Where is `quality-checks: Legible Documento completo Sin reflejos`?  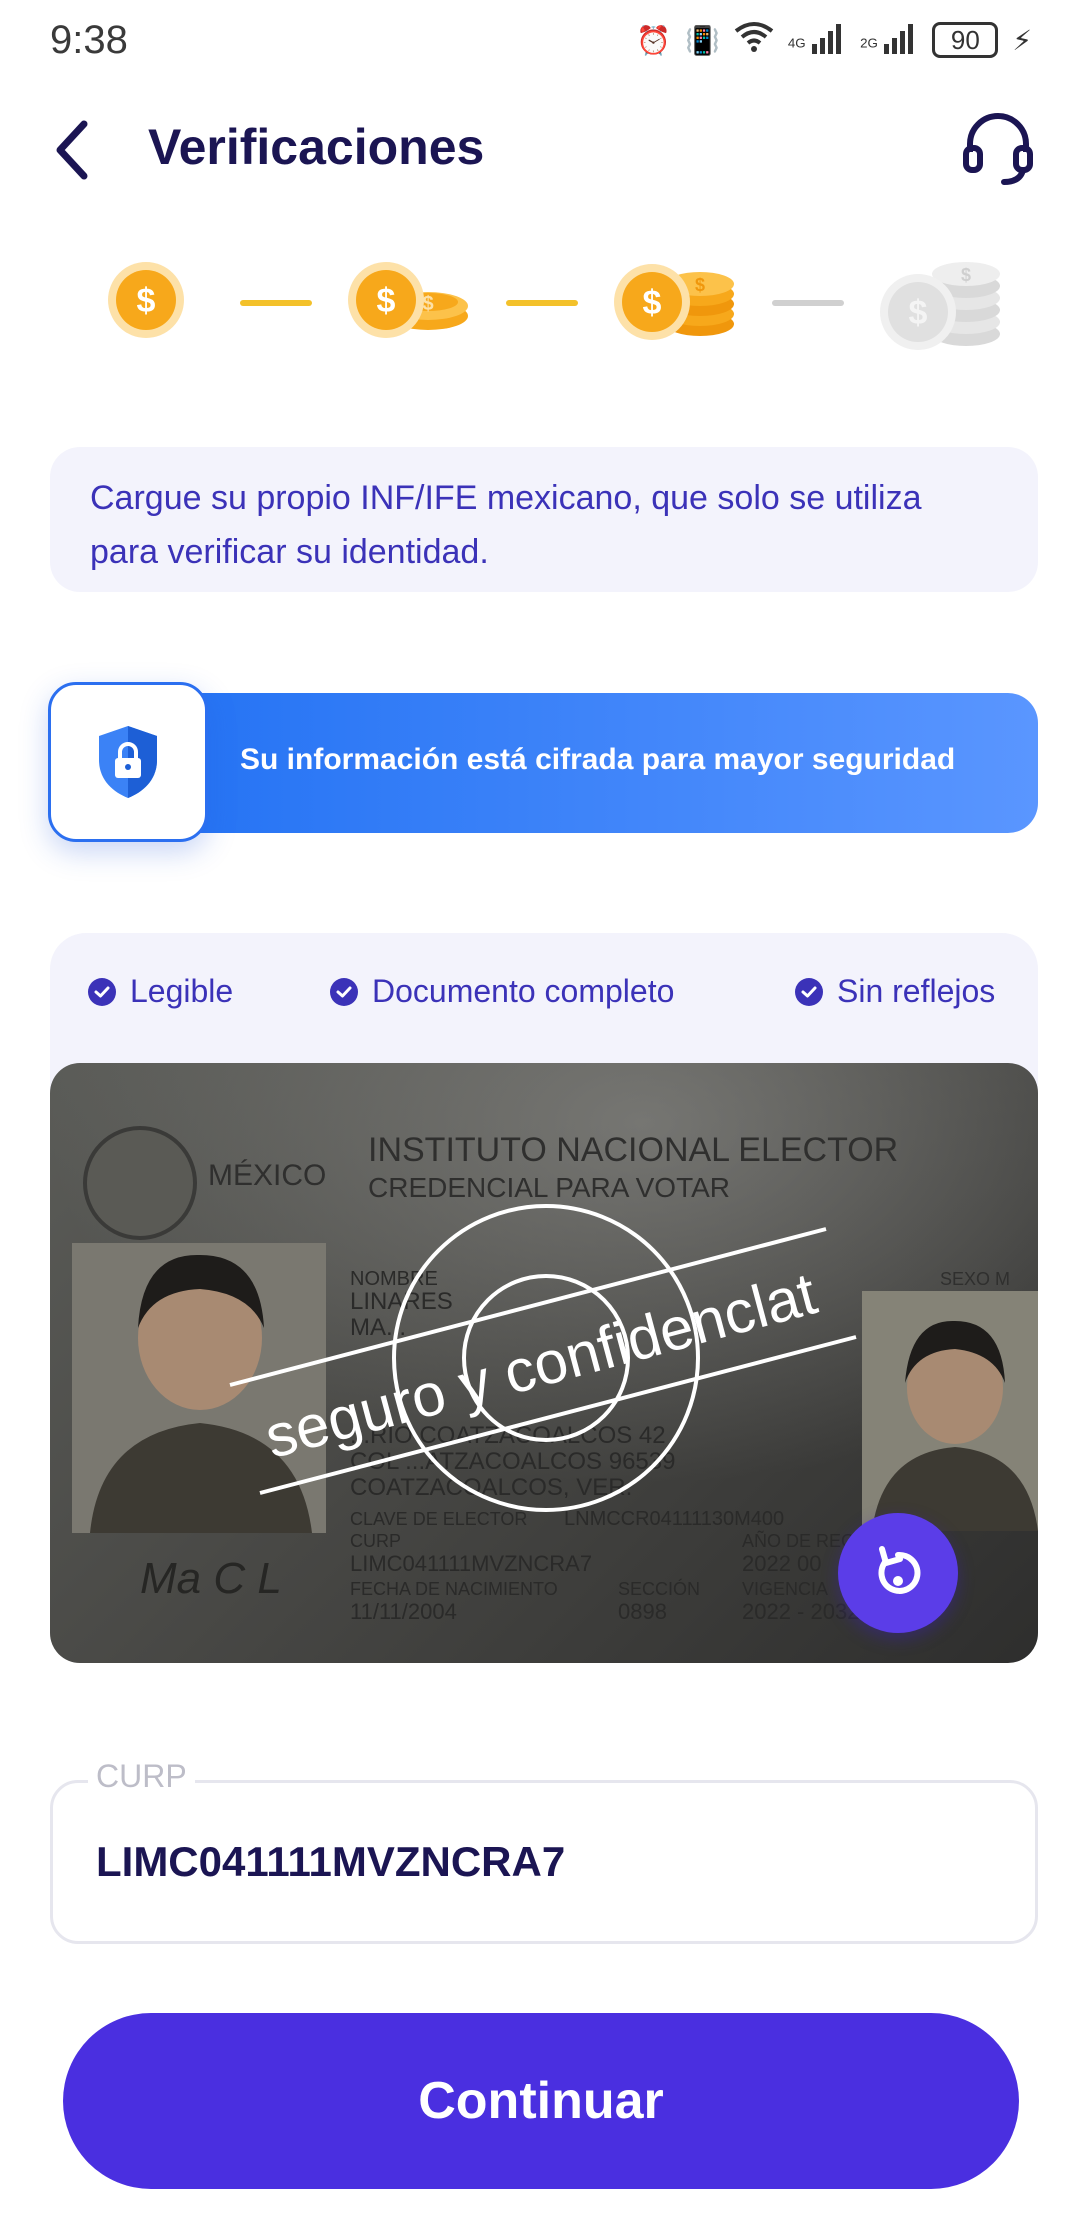 quality-checks: Legible Documento completo Sin reflejos is located at coordinates (544, 998).